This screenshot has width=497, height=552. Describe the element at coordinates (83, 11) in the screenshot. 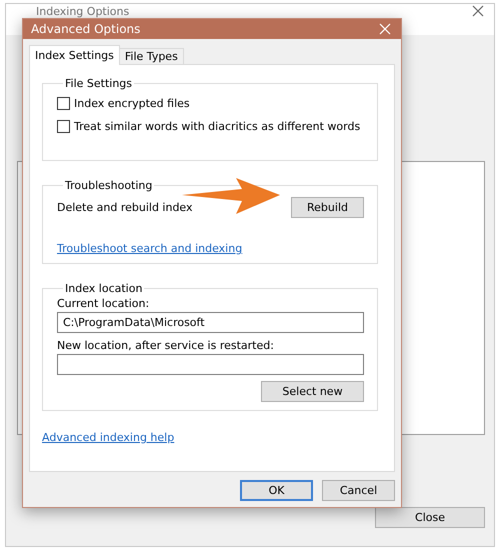

I see `window-title: Indexing Options` at that location.